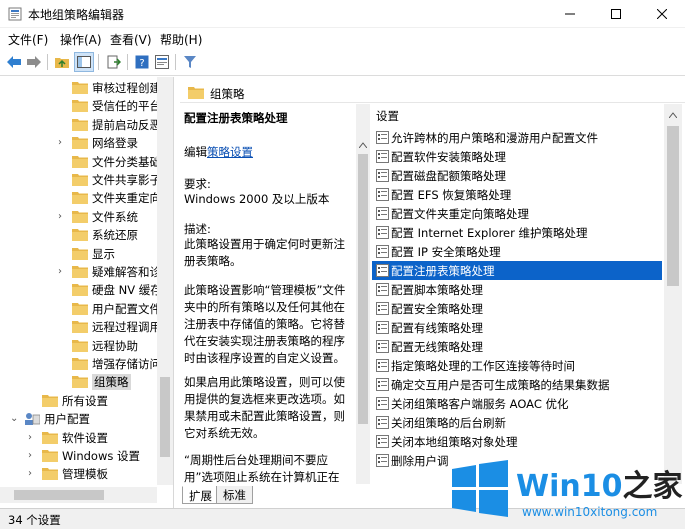 This screenshot has width=685, height=529. What do you see at coordinates (517, 441) in the screenshot?
I see `policy-setting-row: 关闭本地组策略对象处理` at bounding box center [517, 441].